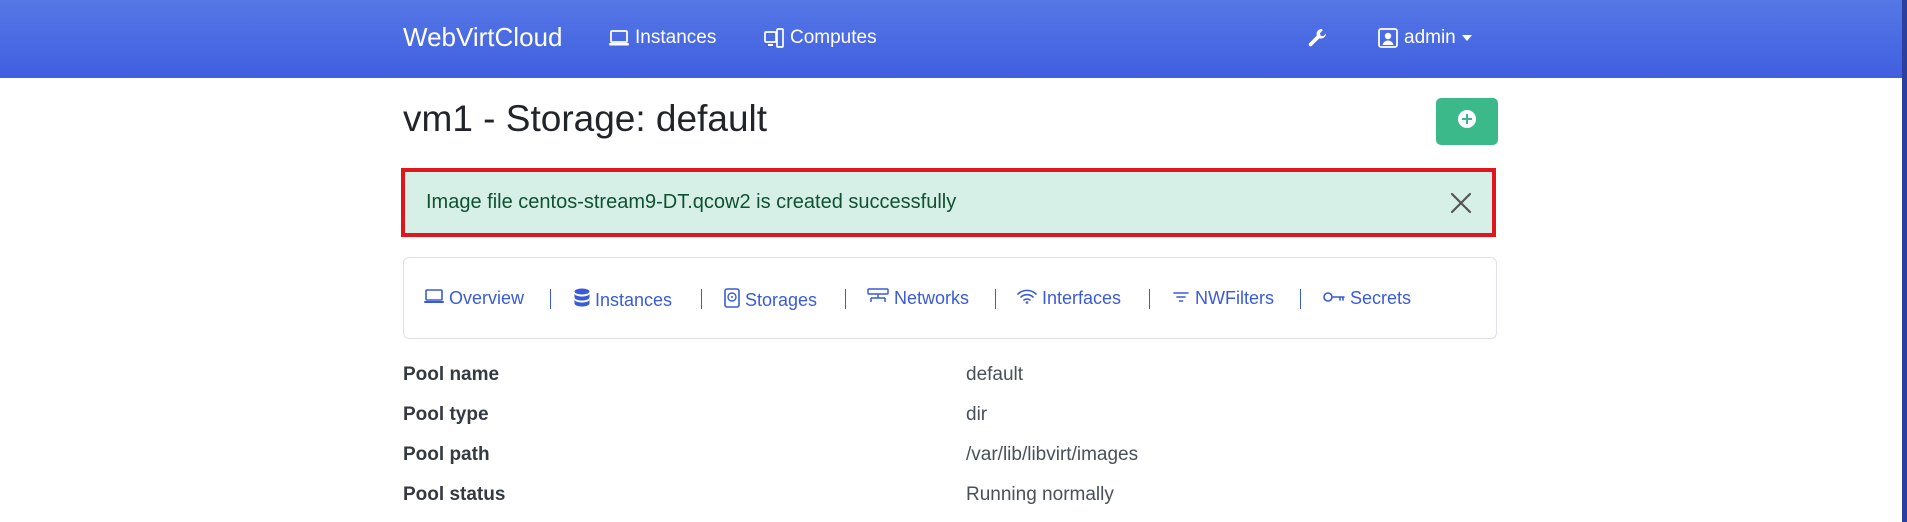 The width and height of the screenshot is (1907, 522). Describe the element at coordinates (1381, 298) in the screenshot. I see `tab-secrets-label: Secrets` at that location.